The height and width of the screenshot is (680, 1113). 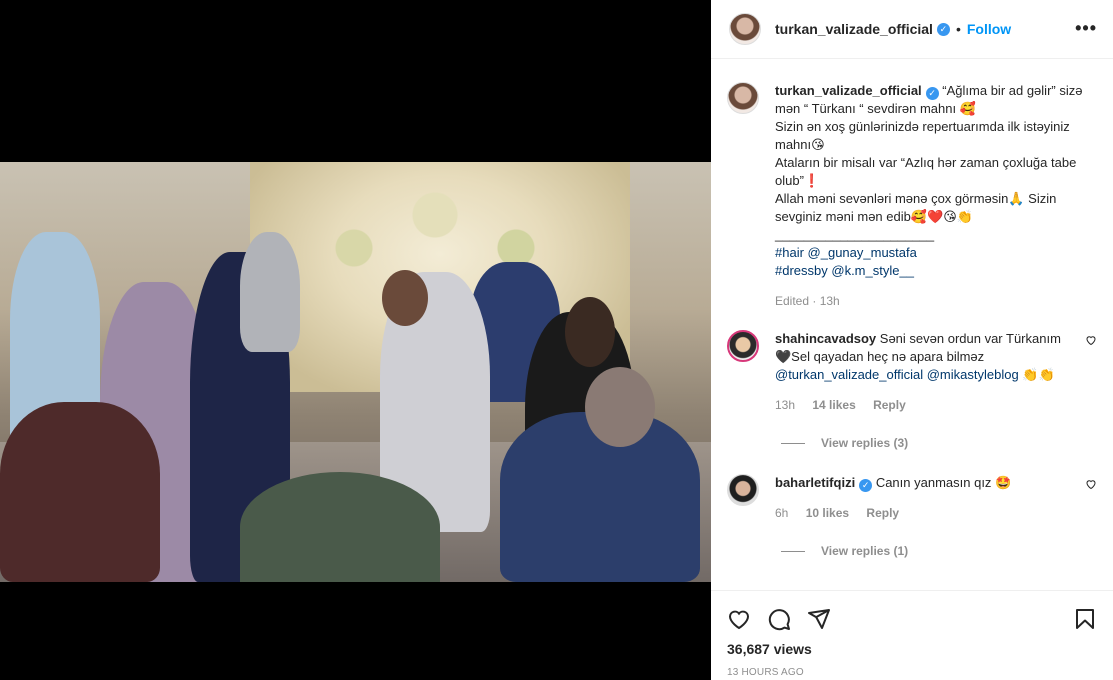 I want to click on hashtag-link: #hair, so click(x=789, y=252).